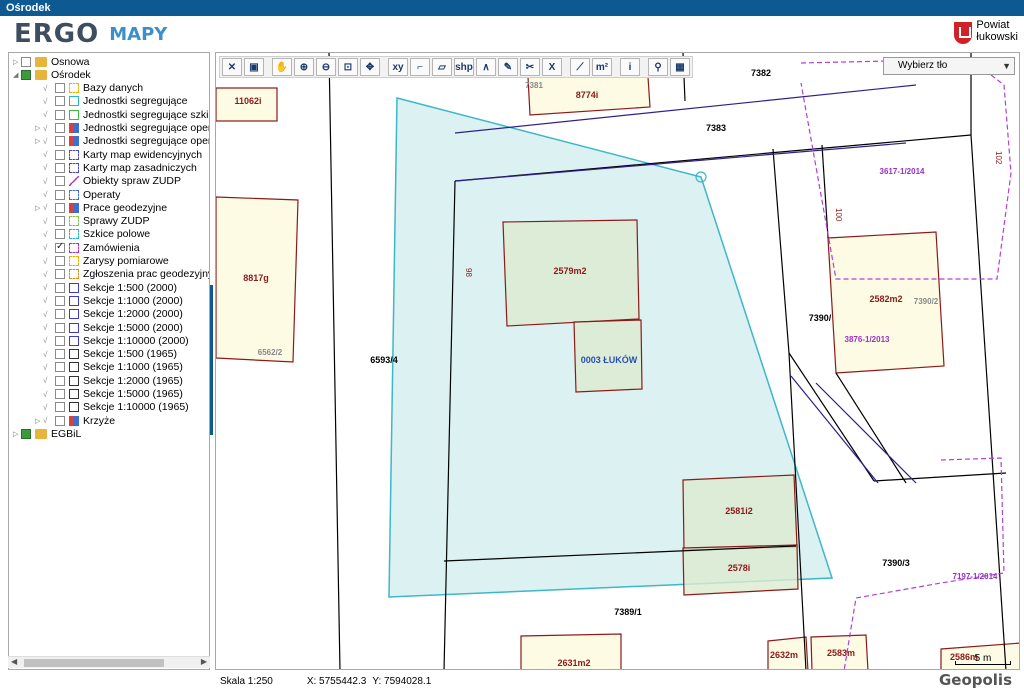 This screenshot has width=1024, height=693. Describe the element at coordinates (211, 360) in the screenshot. I see `panel-splitter` at that location.